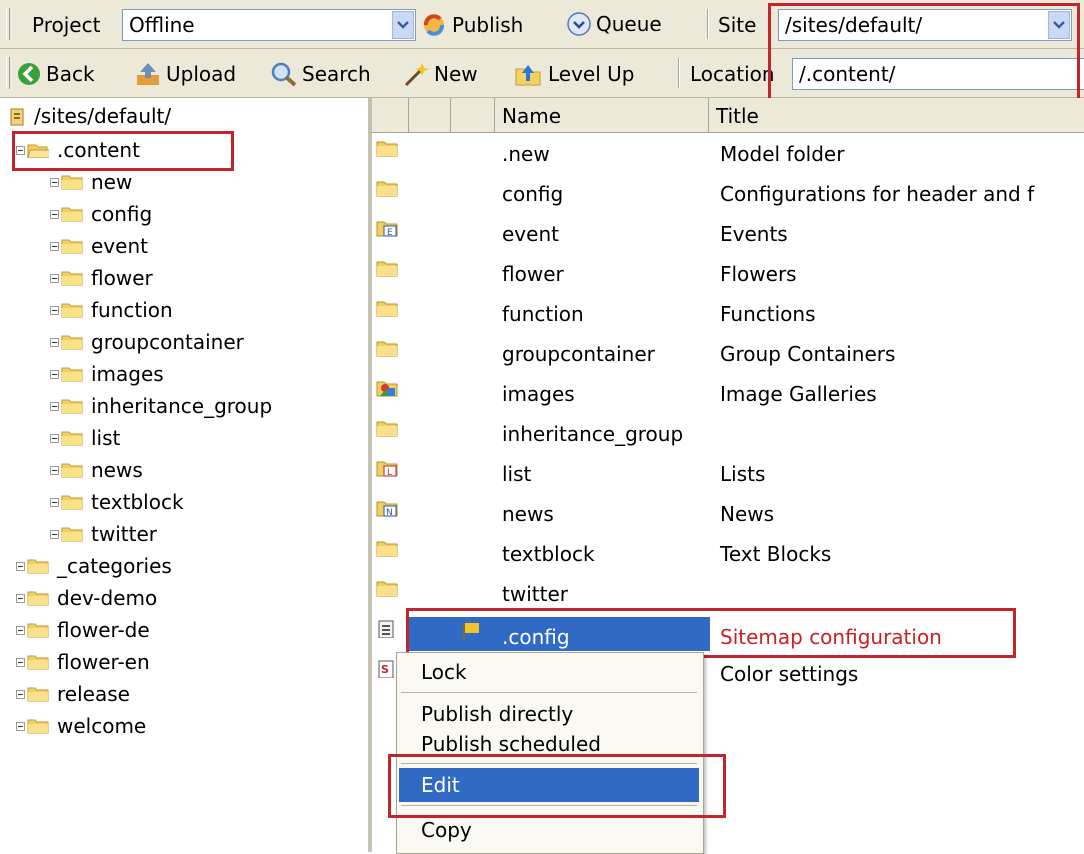 This screenshot has height=854, width=1084. What do you see at coordinates (66, 25) in the screenshot?
I see `project-label: Project` at bounding box center [66, 25].